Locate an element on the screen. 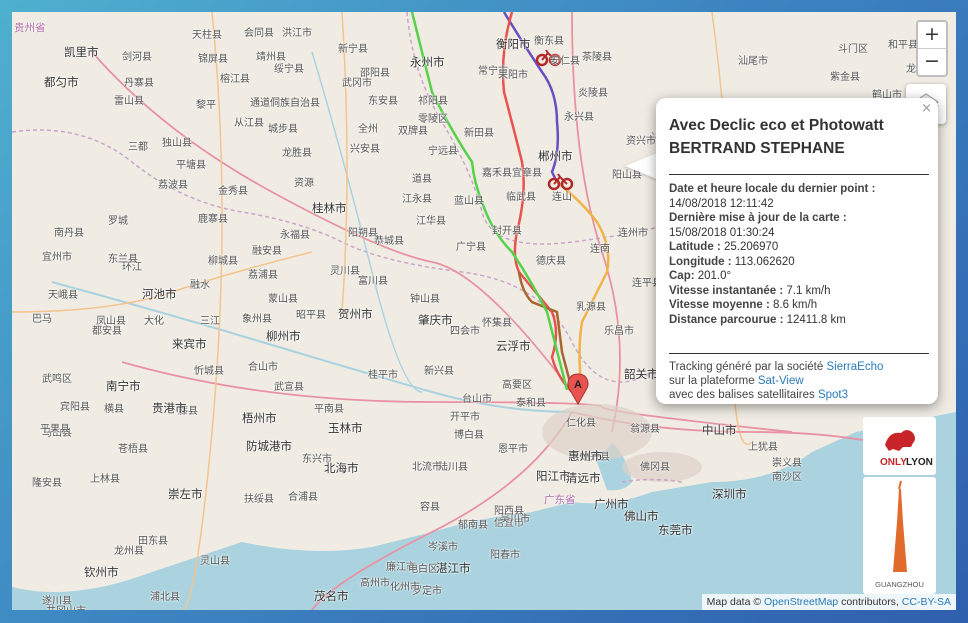 The height and width of the screenshot is (623, 968). logo-only-text: ONLY is located at coordinates (893, 462).